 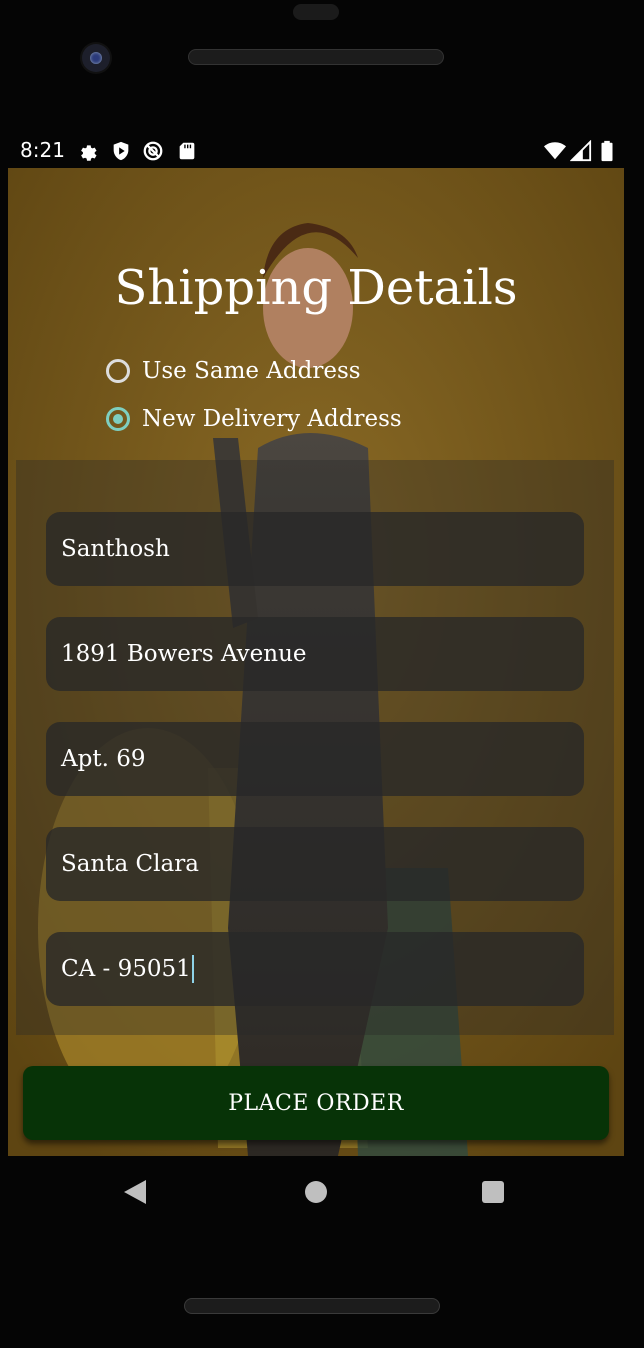 What do you see at coordinates (316, 57) in the screenshot?
I see `earpiece-speaker` at bounding box center [316, 57].